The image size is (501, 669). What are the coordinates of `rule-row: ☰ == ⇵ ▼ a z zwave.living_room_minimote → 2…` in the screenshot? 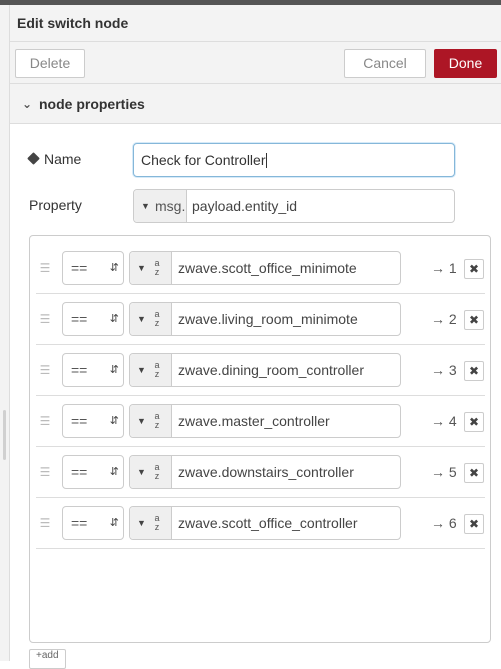 It's located at (260, 319).